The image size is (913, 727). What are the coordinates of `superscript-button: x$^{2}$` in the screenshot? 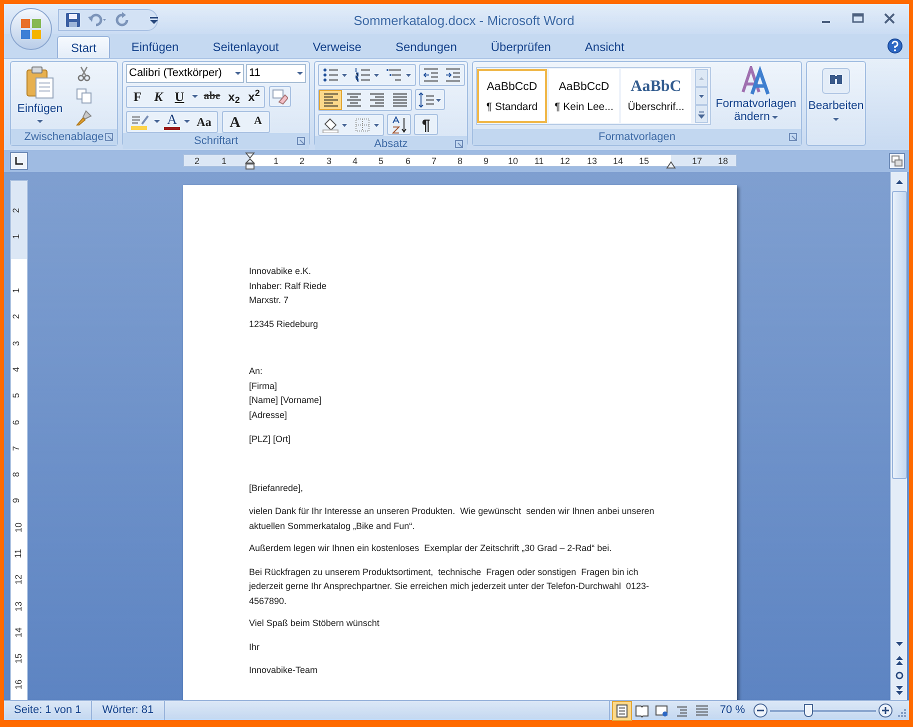 It's located at (254, 96).